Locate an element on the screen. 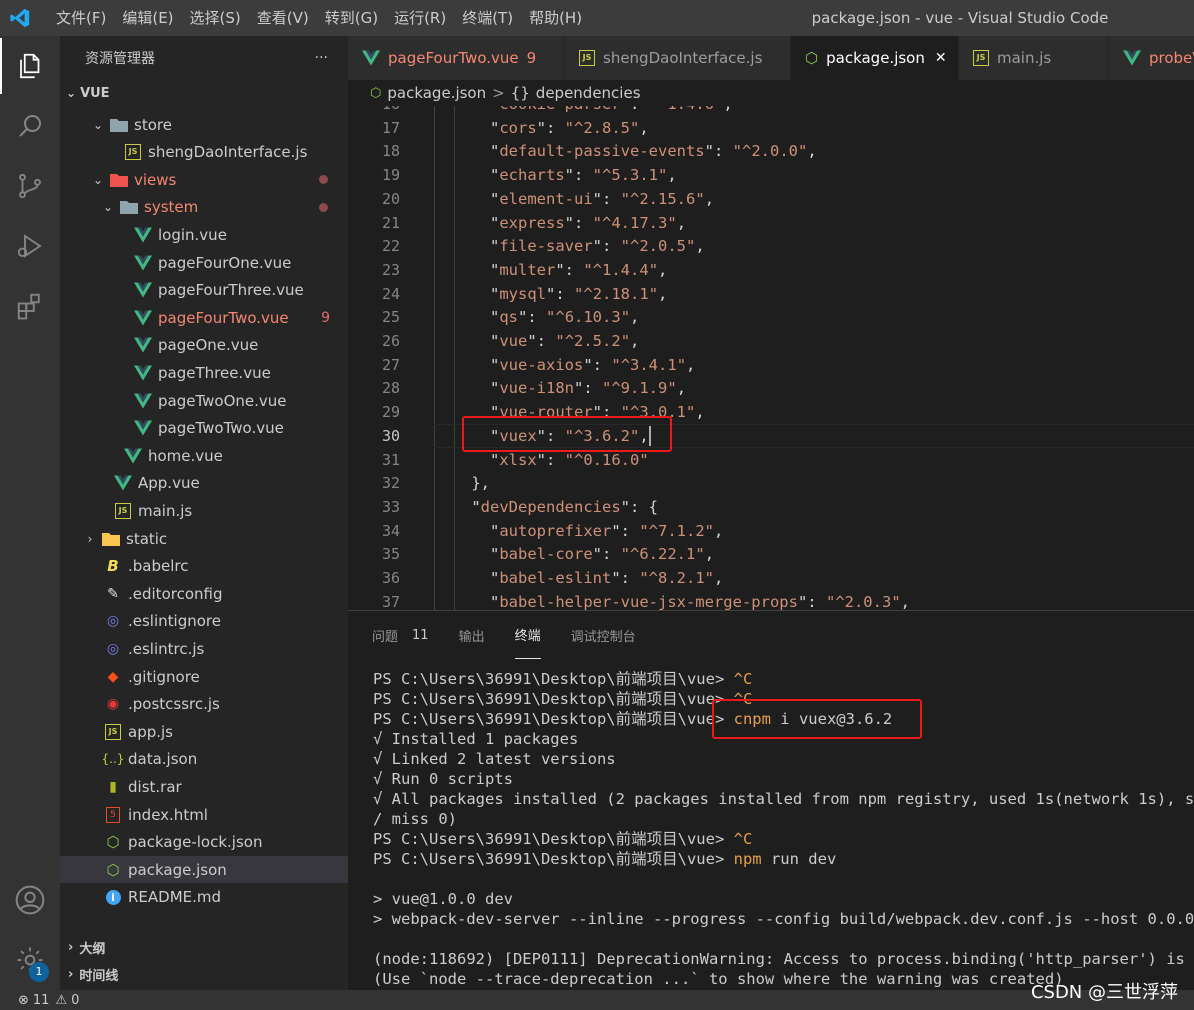 The height and width of the screenshot is (1010, 1194). account-icon is located at coordinates (30, 900).